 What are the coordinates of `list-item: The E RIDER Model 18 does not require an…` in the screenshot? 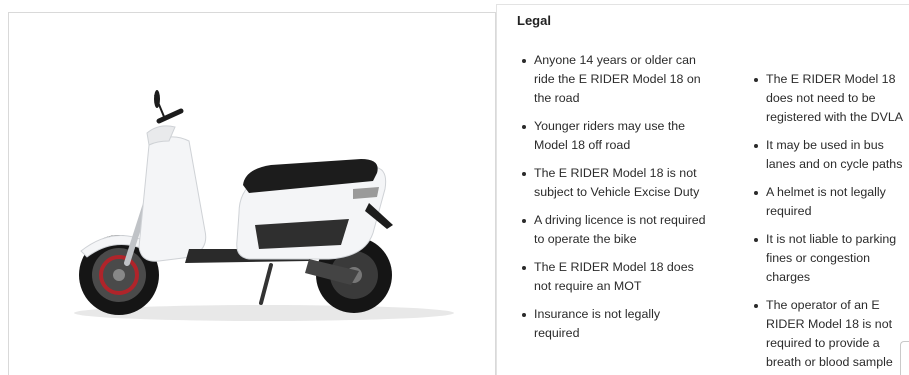 It's located at (613, 277).